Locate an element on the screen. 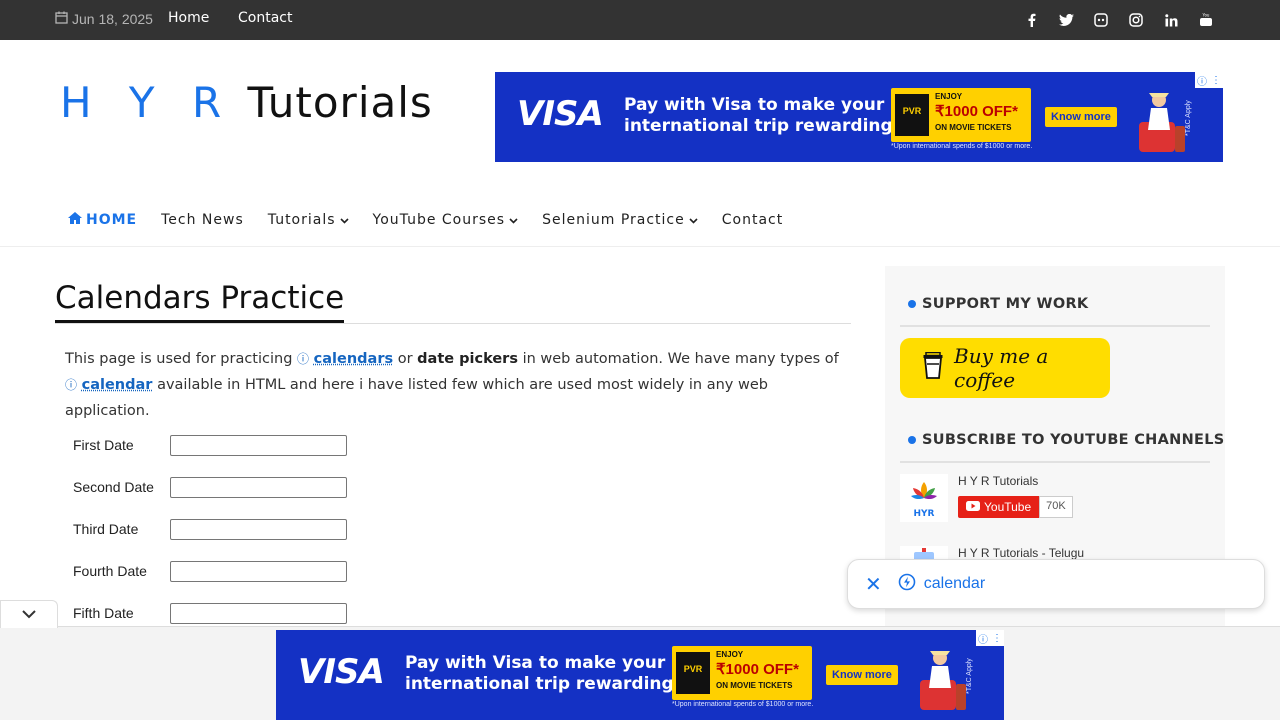 Image resolution: width=1280 pixels, height=720 pixels. nav-home-label: HOME is located at coordinates (112, 220).